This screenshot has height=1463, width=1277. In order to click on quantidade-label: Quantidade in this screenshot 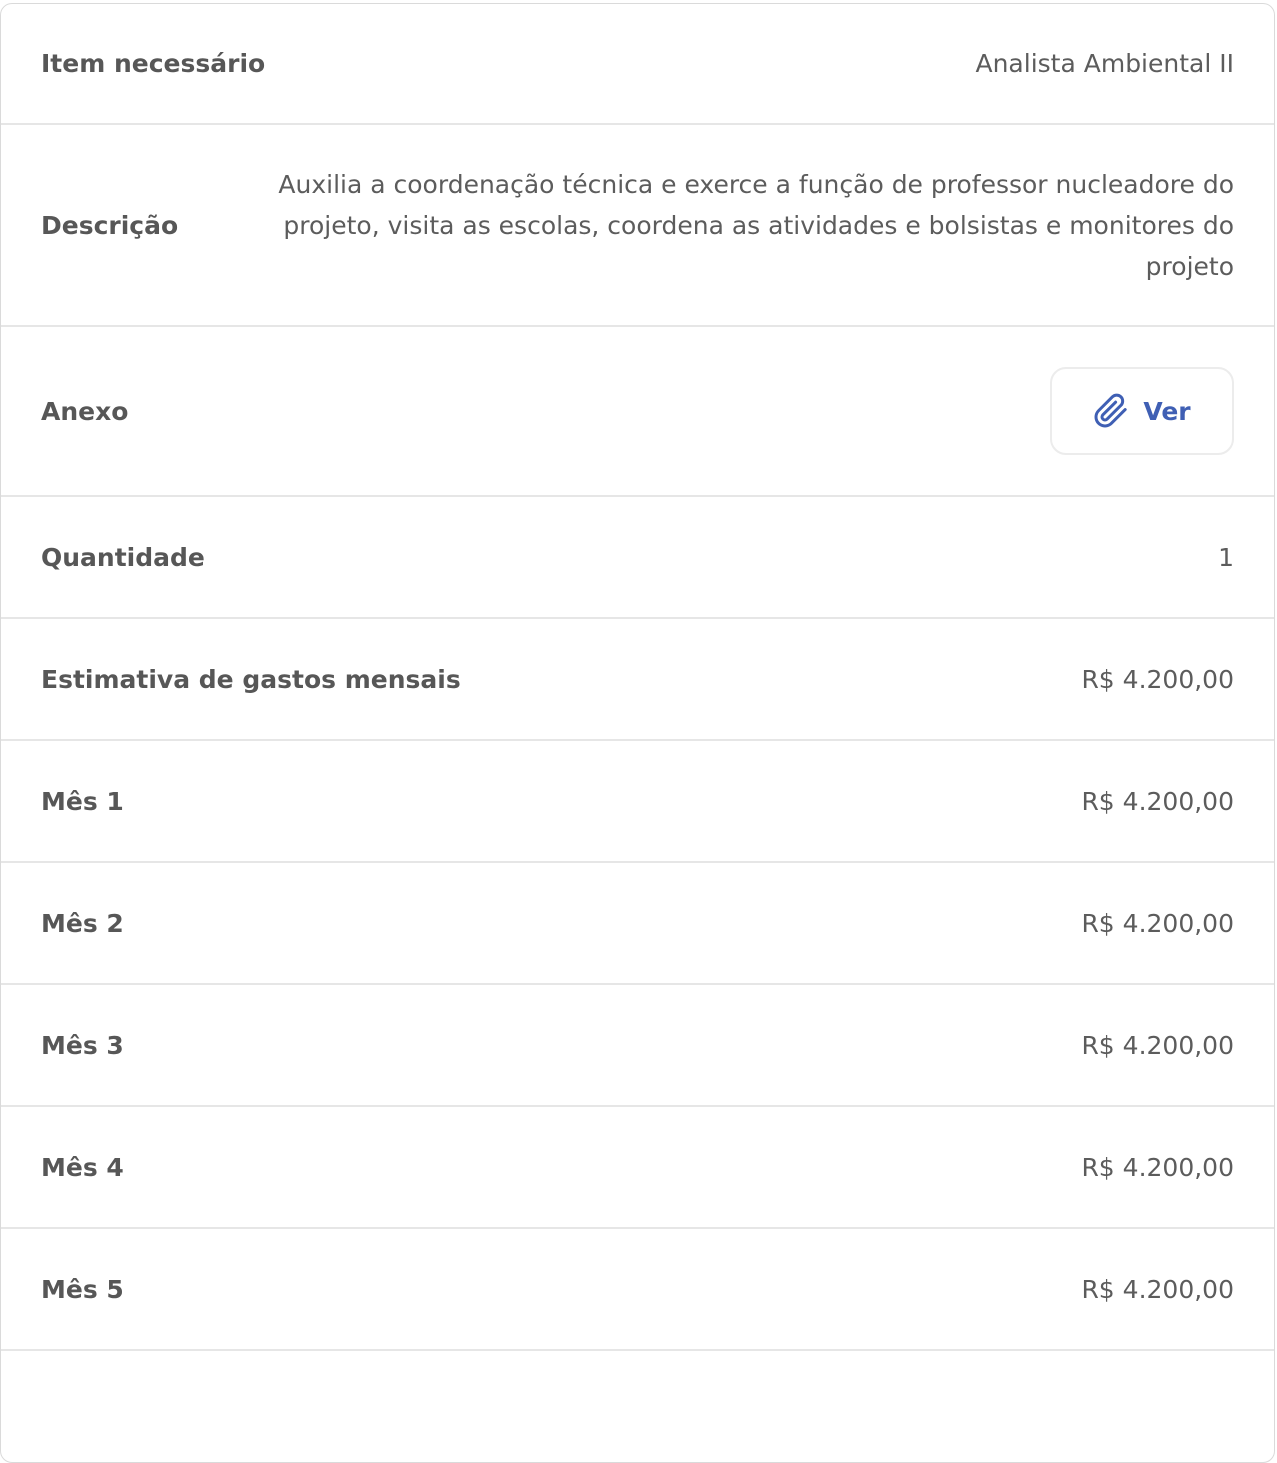, I will do `click(123, 557)`.